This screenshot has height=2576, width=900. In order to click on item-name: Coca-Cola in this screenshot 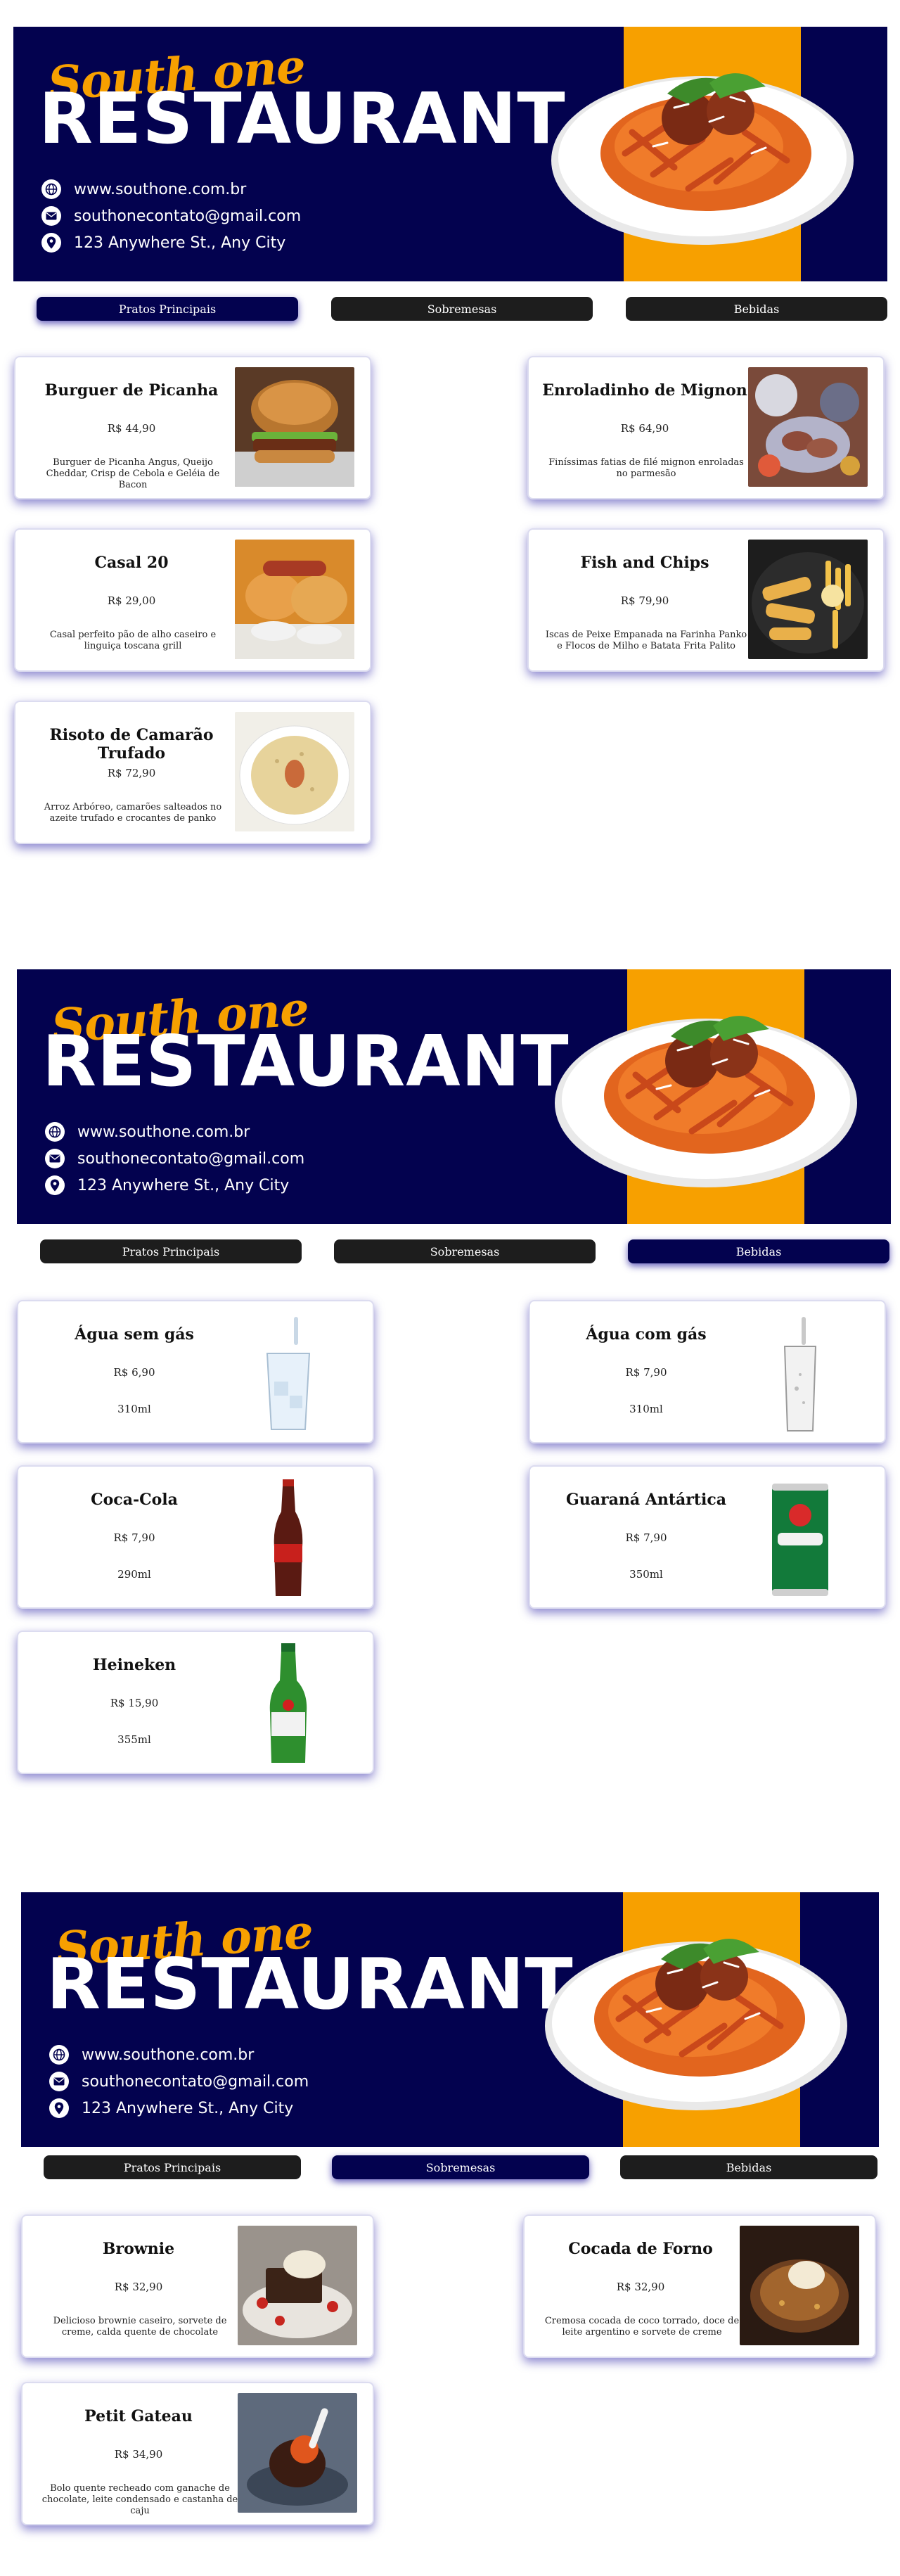, I will do `click(134, 1500)`.